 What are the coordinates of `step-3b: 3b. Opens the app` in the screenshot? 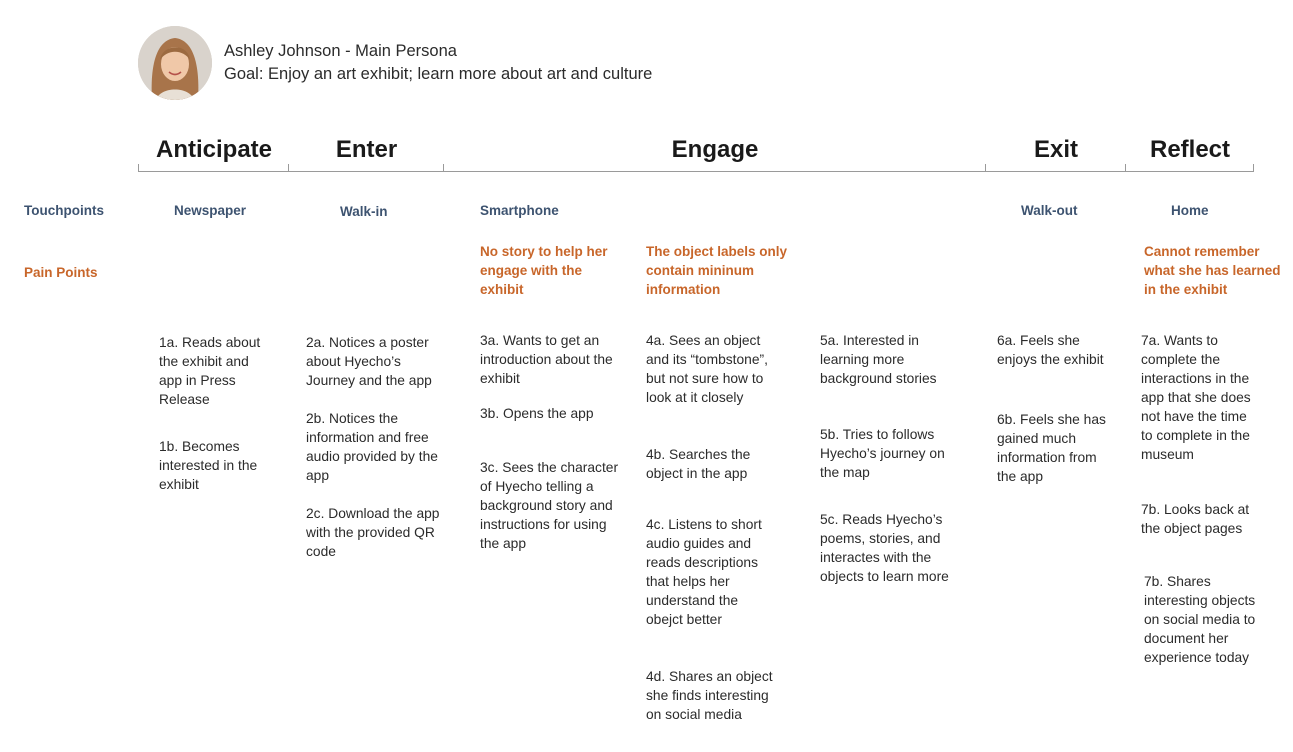 It's located at (537, 413).